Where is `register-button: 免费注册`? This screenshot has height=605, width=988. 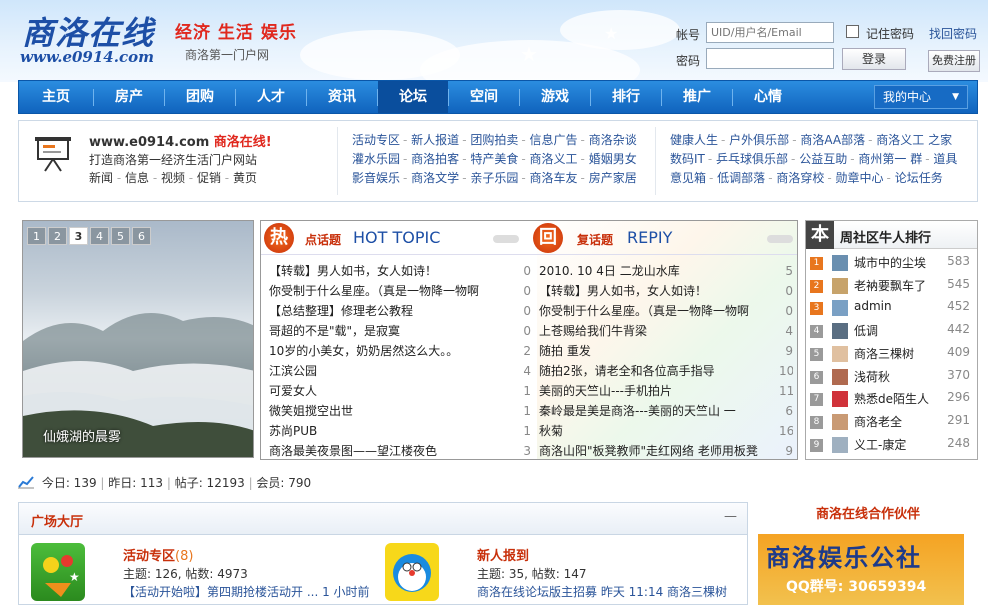 register-button: 免费注册 is located at coordinates (954, 61).